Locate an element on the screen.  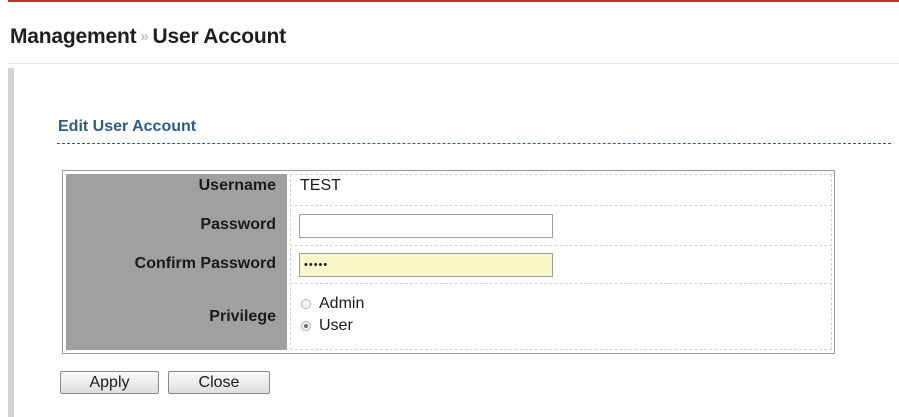
privilege-option-admin: Admin is located at coordinates (332, 304).